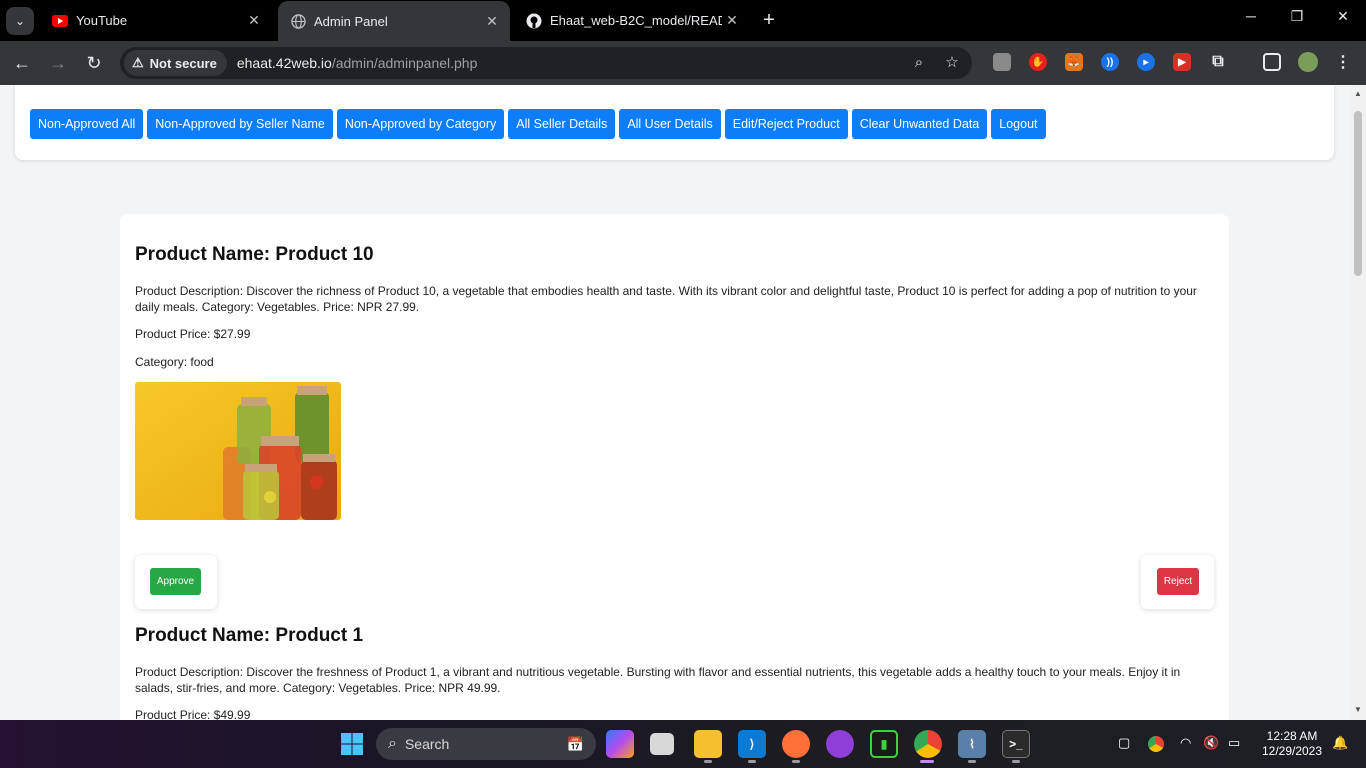 Image resolution: width=1366 pixels, height=768 pixels. Describe the element at coordinates (22, 63) in the screenshot. I see `back-arrow-icon: ←` at that location.